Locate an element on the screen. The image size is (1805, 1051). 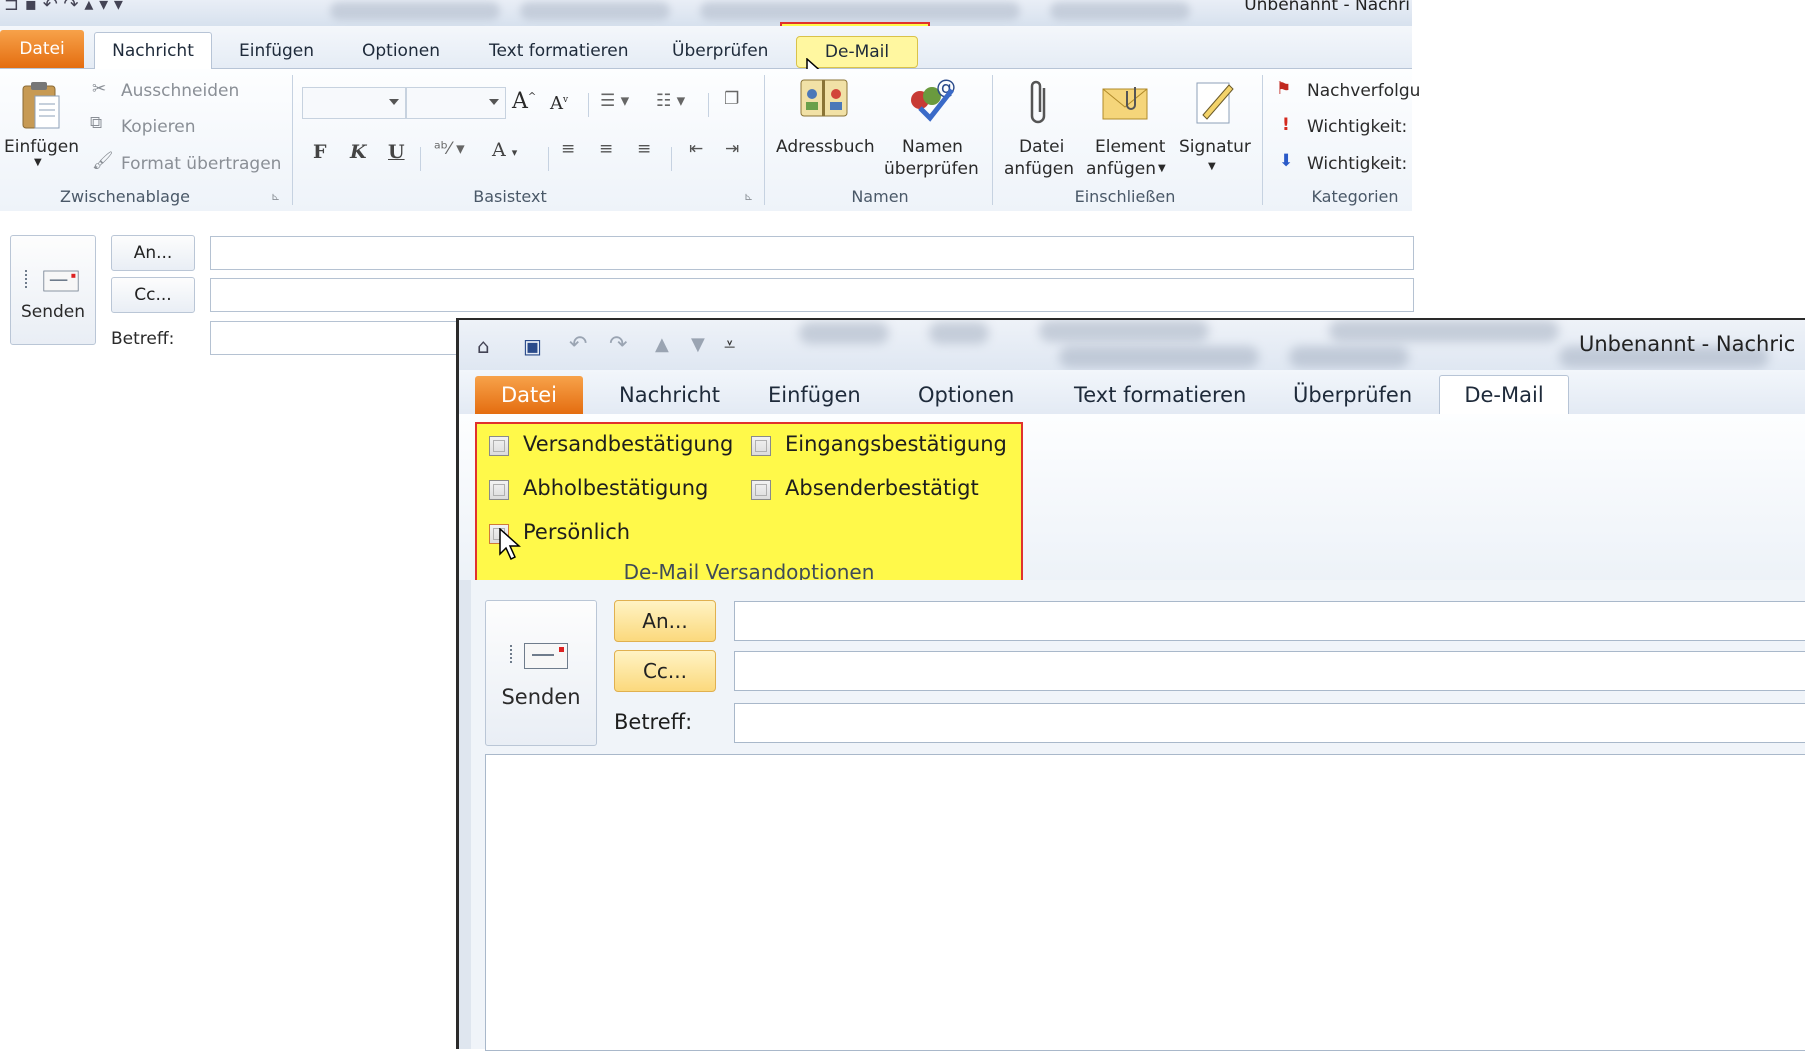
undo-icon: ↶ is located at coordinates (578, 344).